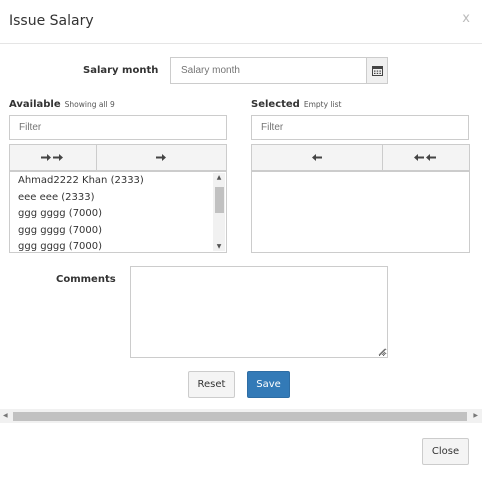 Image resolution: width=482 pixels, height=477 pixels. Describe the element at coordinates (219, 177) in the screenshot. I see `scroll-up-icon: ▲` at that location.